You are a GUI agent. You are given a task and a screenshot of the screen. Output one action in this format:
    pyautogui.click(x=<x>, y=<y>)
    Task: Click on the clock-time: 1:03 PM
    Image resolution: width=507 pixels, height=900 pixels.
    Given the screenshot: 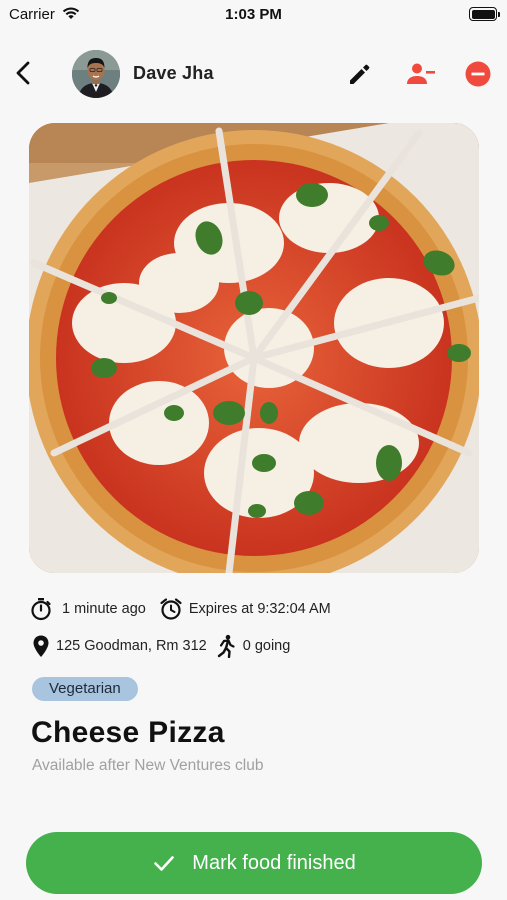 What is the action you would take?
    pyautogui.click(x=253, y=14)
    